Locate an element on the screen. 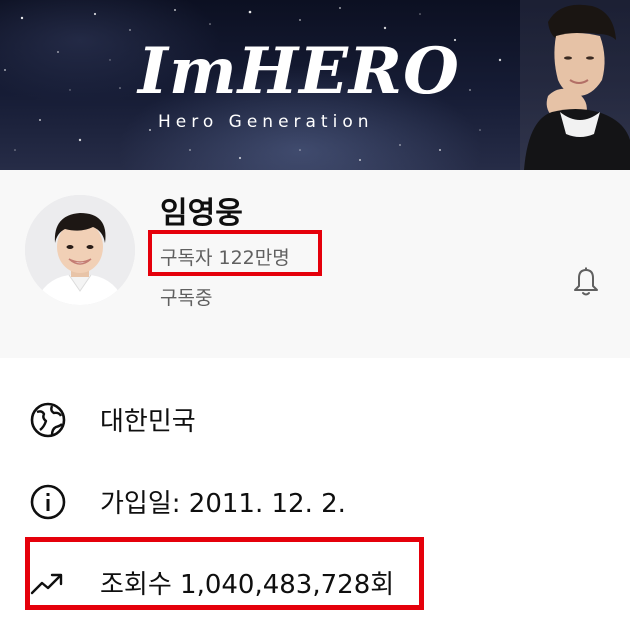 Image resolution: width=630 pixels, height=630 pixels. info-icon is located at coordinates (48, 502).